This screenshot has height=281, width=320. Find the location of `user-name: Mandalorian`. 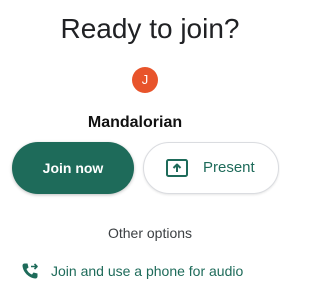

user-name: Mandalorian is located at coordinates (135, 122).